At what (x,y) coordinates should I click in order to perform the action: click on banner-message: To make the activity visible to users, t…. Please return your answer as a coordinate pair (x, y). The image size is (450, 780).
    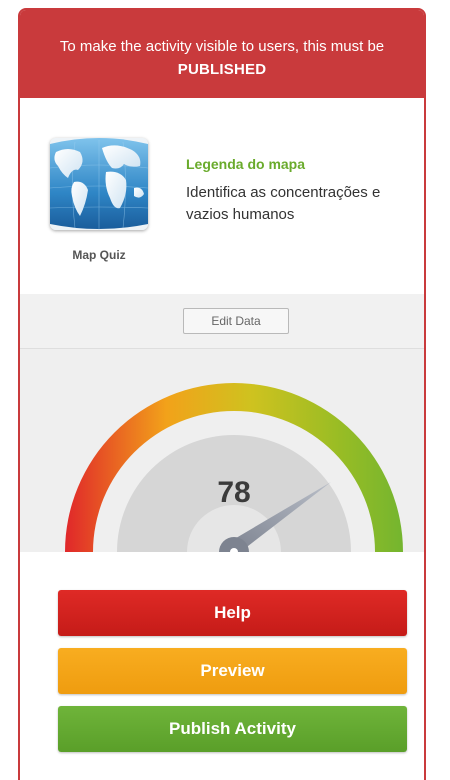
    Looking at the image, I should click on (222, 46).